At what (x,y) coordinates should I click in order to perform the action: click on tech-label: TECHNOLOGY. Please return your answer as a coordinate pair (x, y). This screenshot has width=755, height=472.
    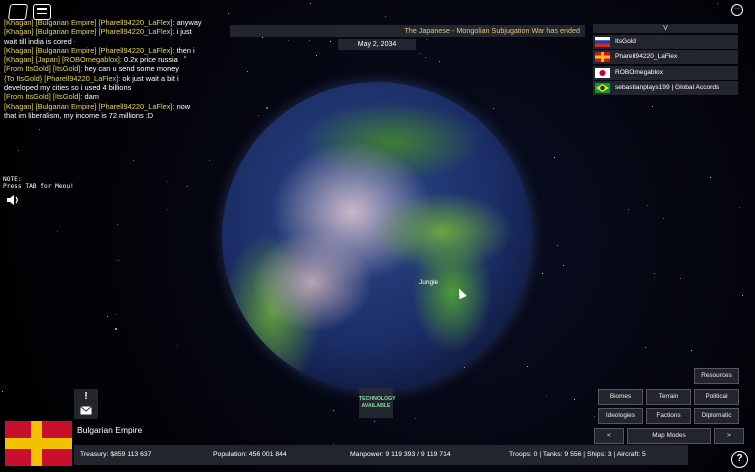
    Looking at the image, I should click on (377, 399).